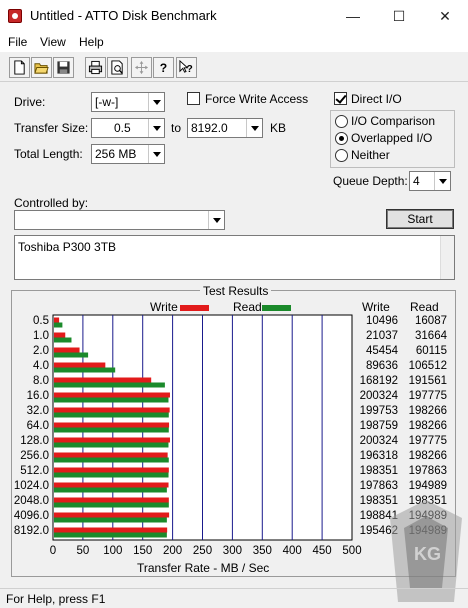 The height and width of the screenshot is (608, 468). Describe the element at coordinates (393, 121) in the screenshot. I see `io-comparison-label: I/O Comparison` at that location.